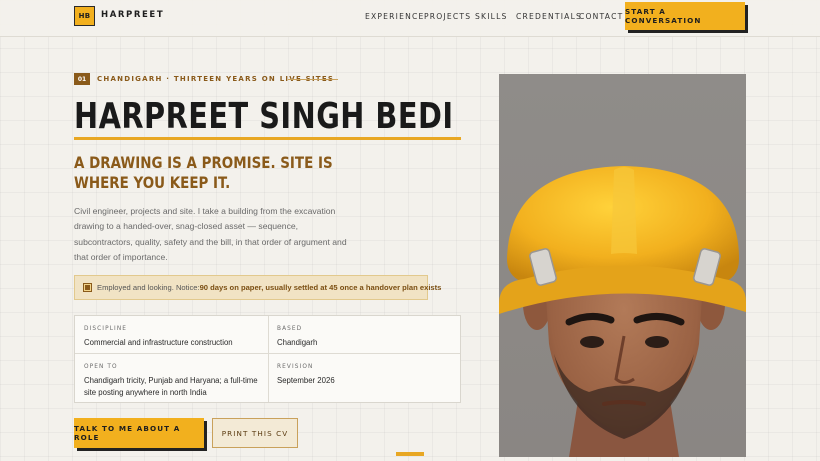  Describe the element at coordinates (148, 287) in the screenshot. I see `notice-prefix: Employed and looking. Notice:` at that location.